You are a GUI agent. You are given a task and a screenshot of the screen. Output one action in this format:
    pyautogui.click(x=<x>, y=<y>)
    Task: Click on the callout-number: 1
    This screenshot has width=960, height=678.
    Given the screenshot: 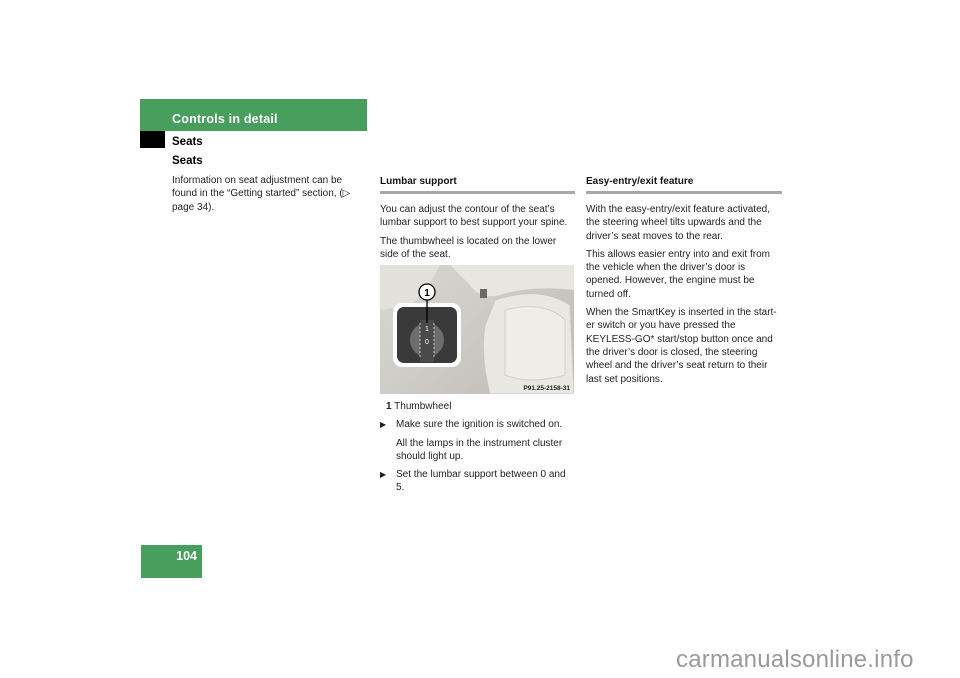 What is the action you would take?
    pyautogui.click(x=427, y=293)
    